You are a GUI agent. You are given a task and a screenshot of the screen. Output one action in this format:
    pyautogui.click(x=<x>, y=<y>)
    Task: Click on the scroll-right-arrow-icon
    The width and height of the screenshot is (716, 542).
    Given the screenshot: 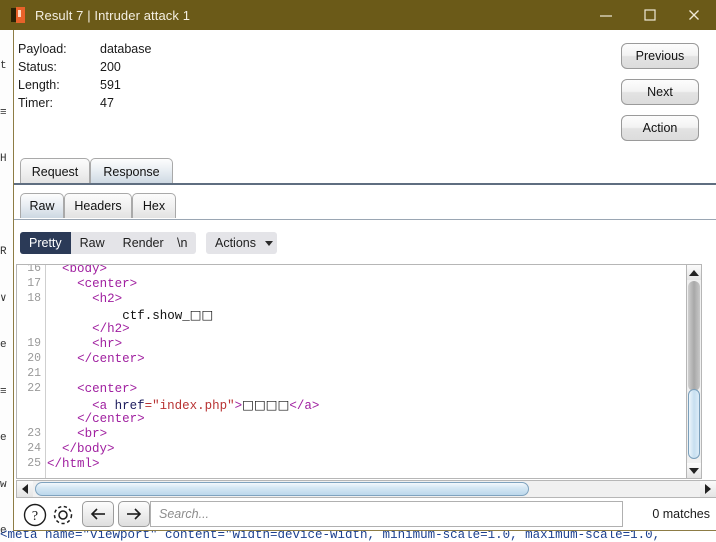 What is the action you would take?
    pyautogui.click(x=708, y=489)
    